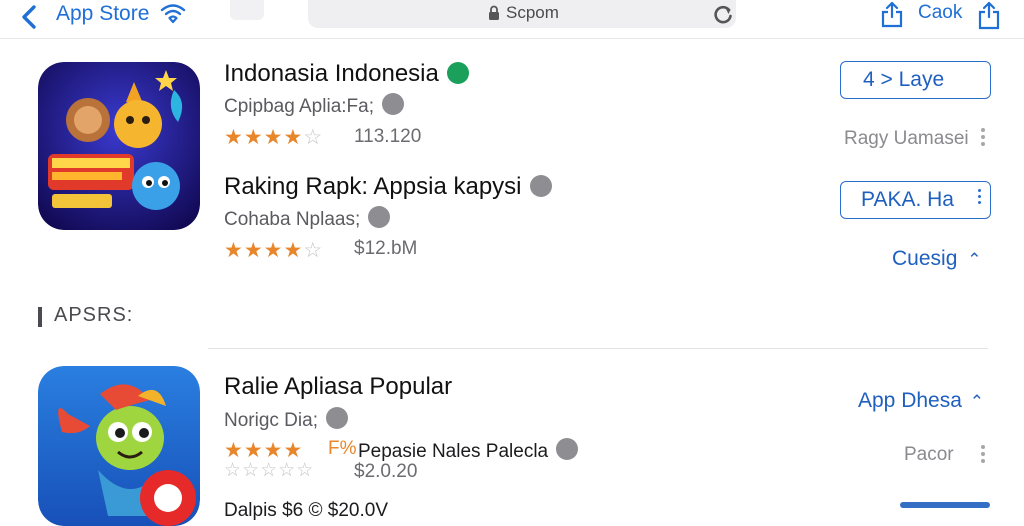  What do you see at coordinates (494, 12) in the screenshot?
I see `lock-icon` at bounding box center [494, 12].